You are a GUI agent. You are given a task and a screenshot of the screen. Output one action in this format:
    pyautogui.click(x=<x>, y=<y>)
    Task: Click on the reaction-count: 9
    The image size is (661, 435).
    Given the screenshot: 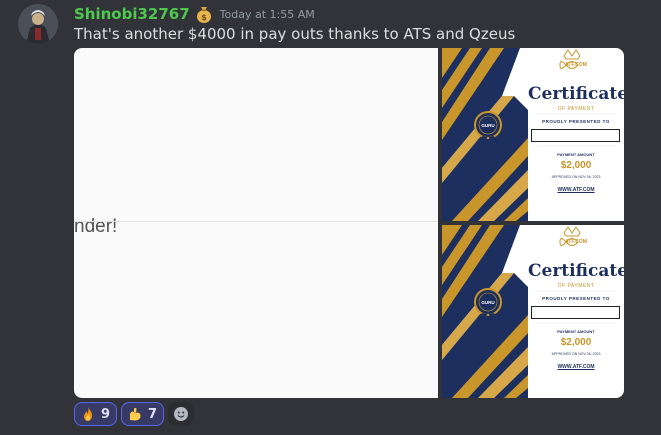 What is the action you would take?
    pyautogui.click(x=106, y=414)
    